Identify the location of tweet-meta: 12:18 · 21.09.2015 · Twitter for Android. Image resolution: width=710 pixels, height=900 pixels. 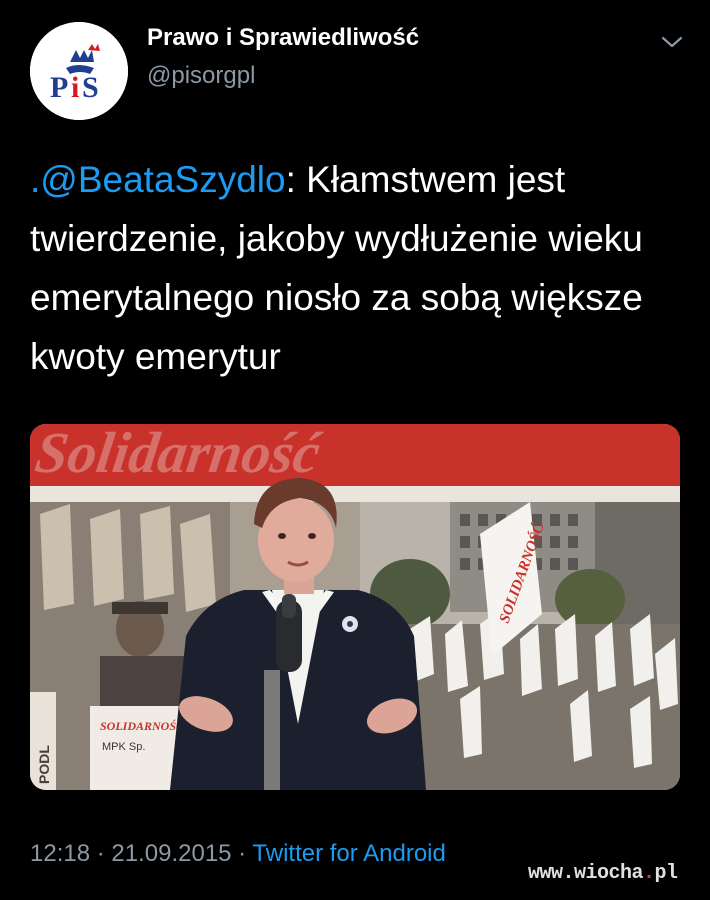
(238, 854).